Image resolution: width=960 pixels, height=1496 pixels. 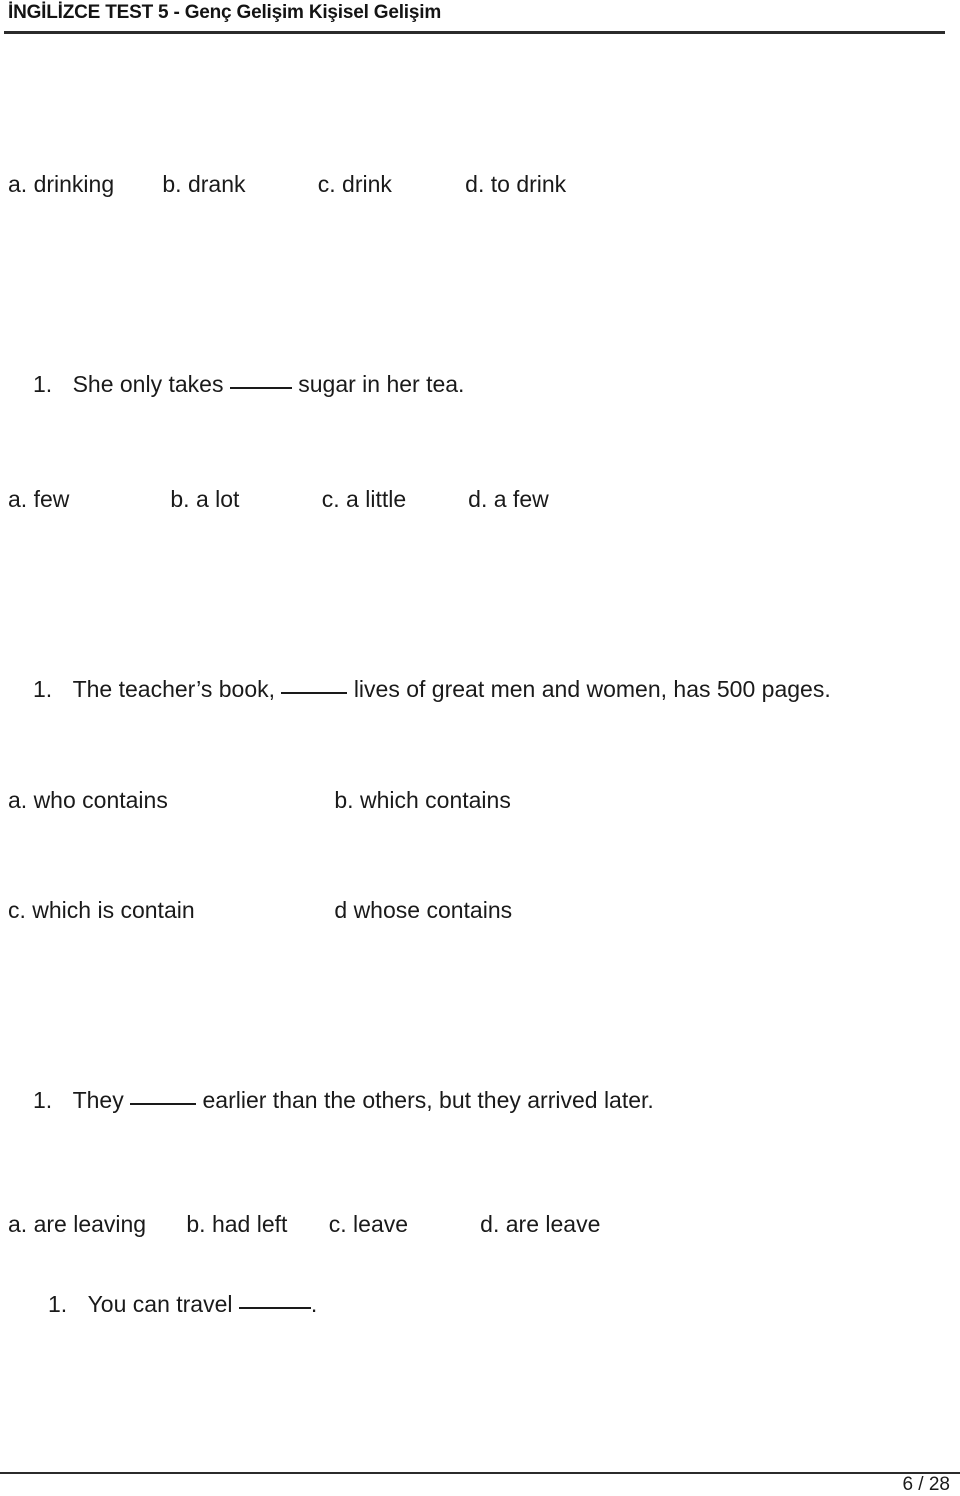 What do you see at coordinates (381, 384) in the screenshot?
I see `question-text-after: sugar in her tea.` at bounding box center [381, 384].